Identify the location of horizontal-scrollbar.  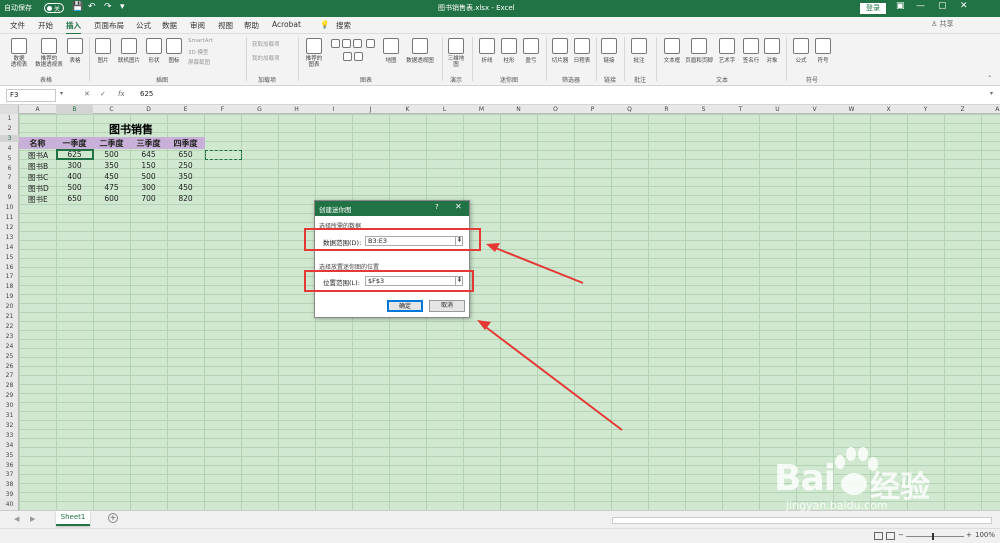
(802, 520).